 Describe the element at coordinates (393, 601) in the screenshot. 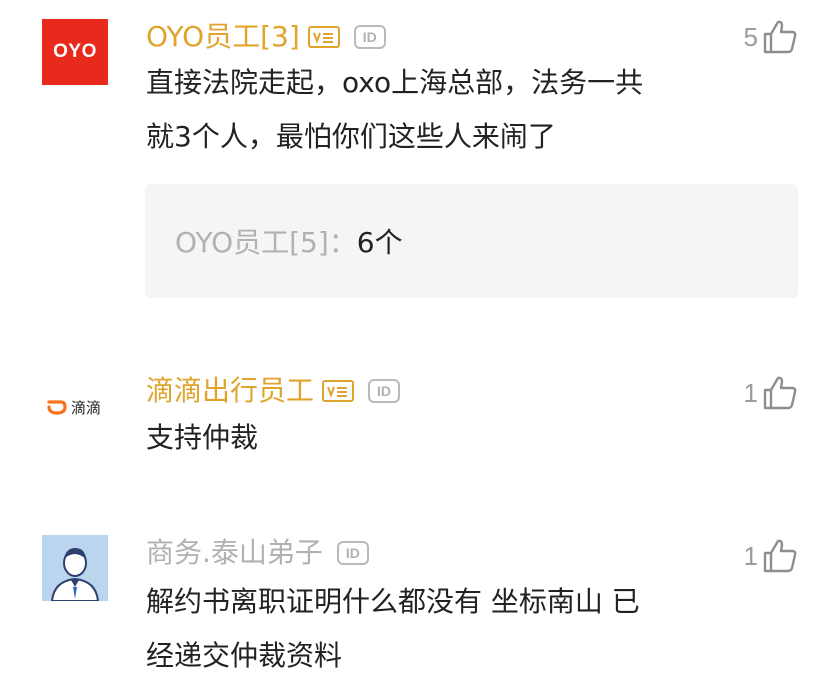

I see `comment-text-line: 解约书离职证明什么都没有 坐标南山 已` at that location.